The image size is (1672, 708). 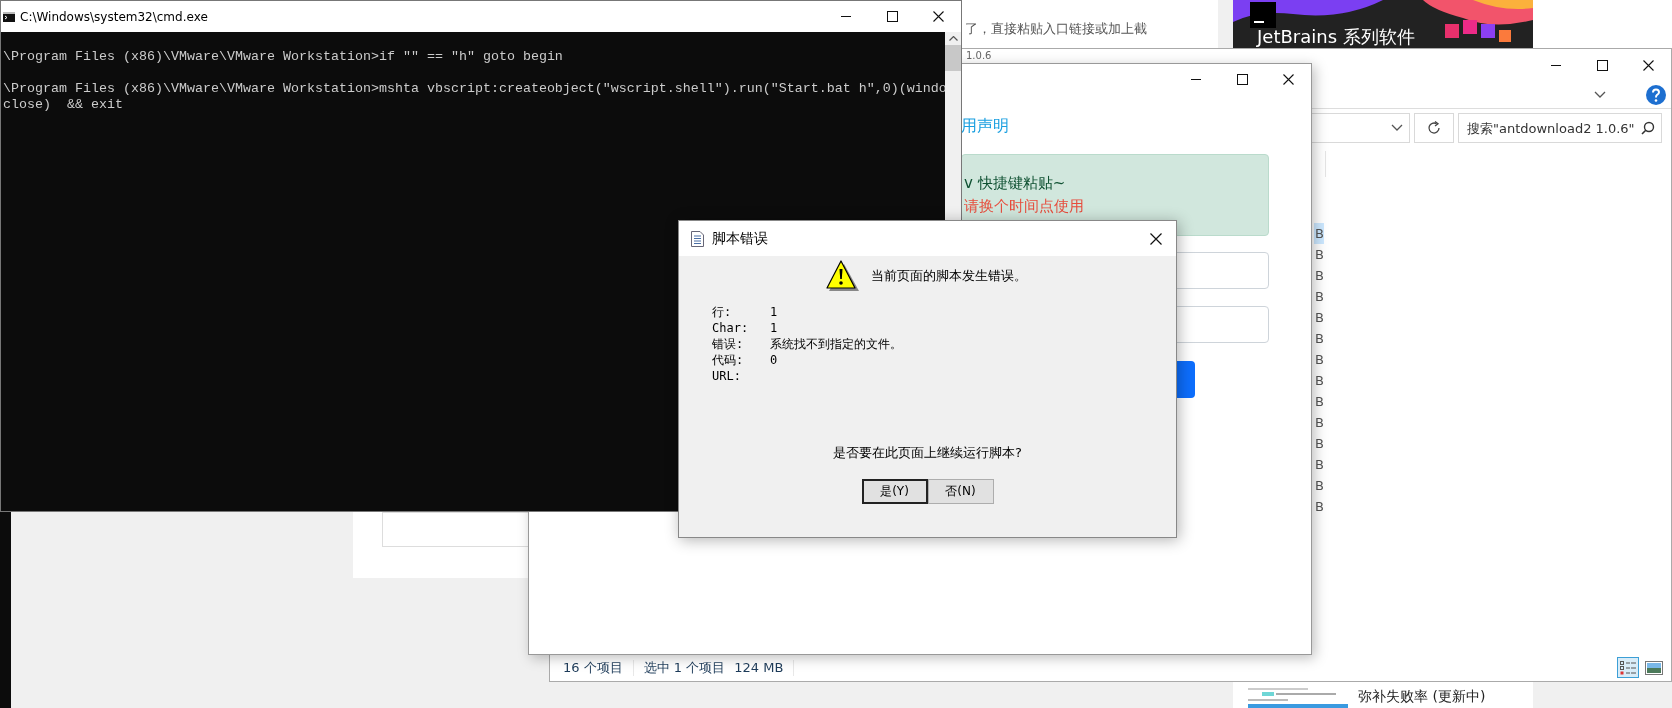 What do you see at coordinates (953, 58) in the screenshot?
I see `scrollbar-thumb` at bounding box center [953, 58].